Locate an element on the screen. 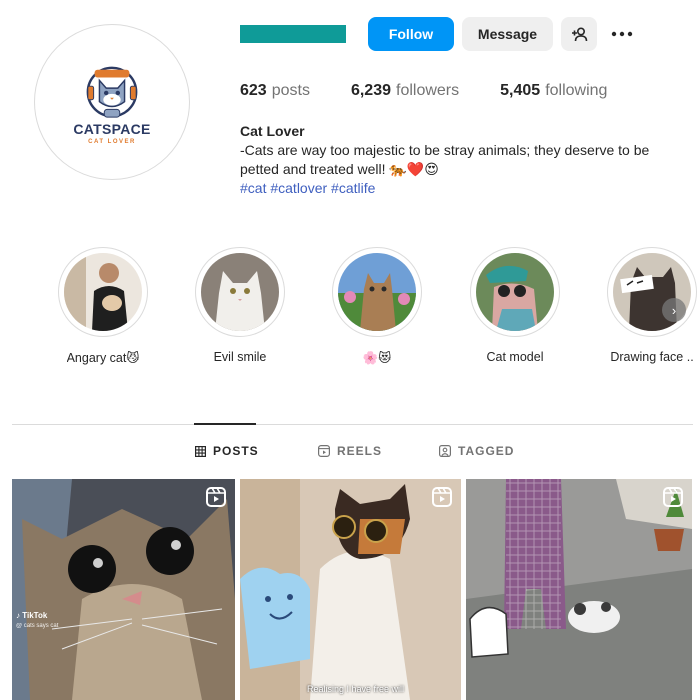  more-horizontal-icon is located at coordinates (622, 34).